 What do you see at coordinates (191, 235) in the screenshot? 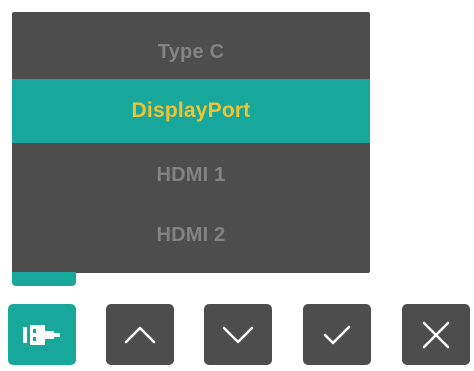
I see `menu-item-hdmi-2: HDMI 2` at bounding box center [191, 235].